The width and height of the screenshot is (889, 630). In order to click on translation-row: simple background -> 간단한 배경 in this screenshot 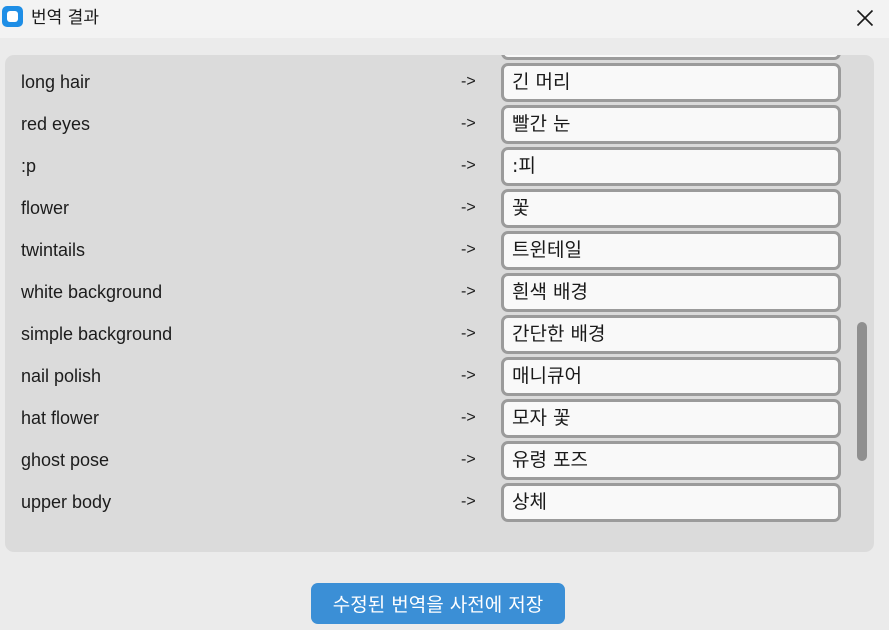, I will do `click(427, 334)`.